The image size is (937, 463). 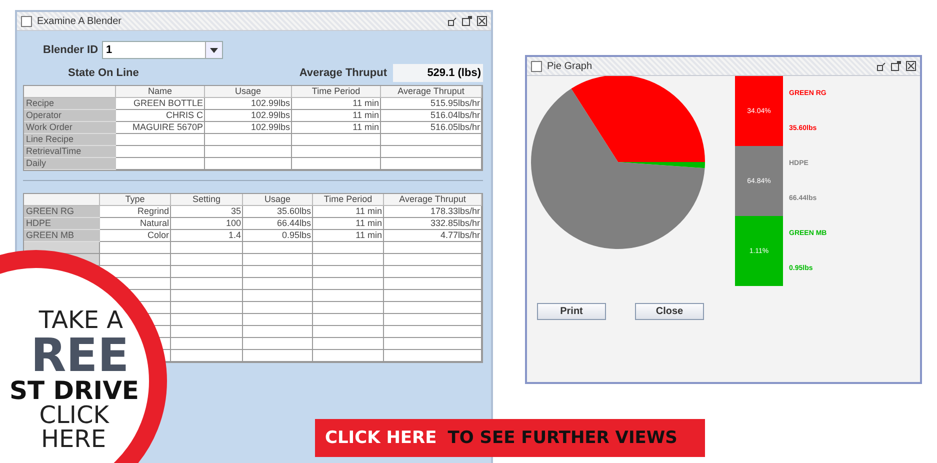 I want to click on column-header: Type, so click(x=135, y=200).